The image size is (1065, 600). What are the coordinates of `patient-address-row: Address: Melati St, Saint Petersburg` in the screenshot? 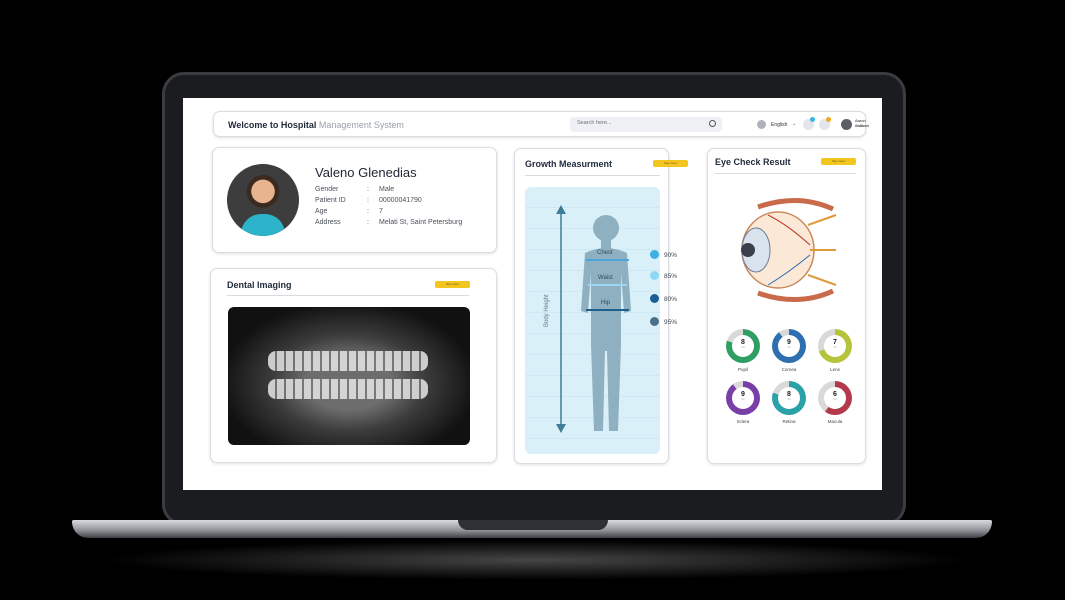 It's located at (389, 222).